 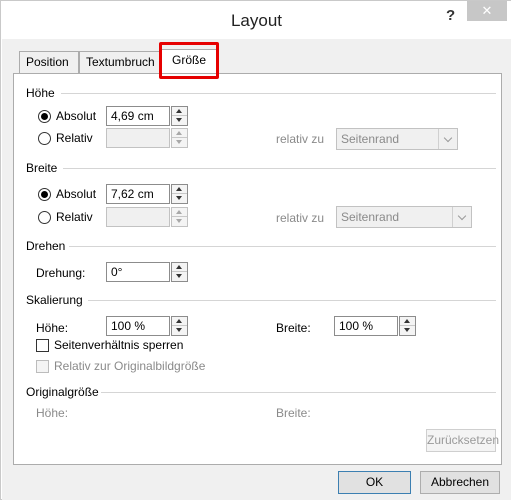 I want to click on section-skalierung: Skalierung, so click(x=54, y=300).